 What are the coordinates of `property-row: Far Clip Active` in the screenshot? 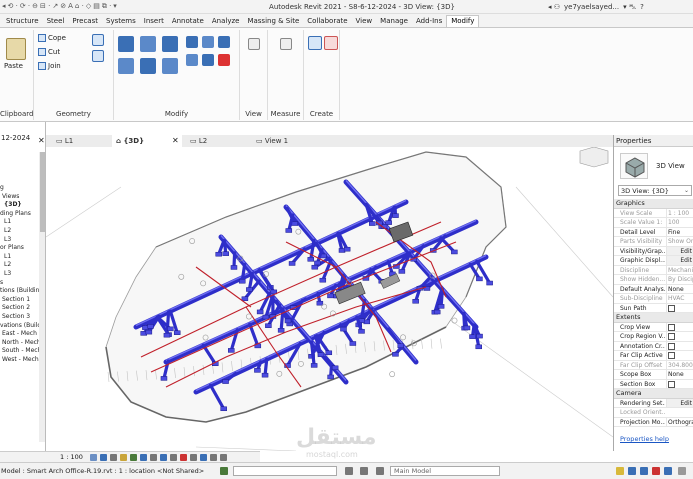 It's located at (653, 356).